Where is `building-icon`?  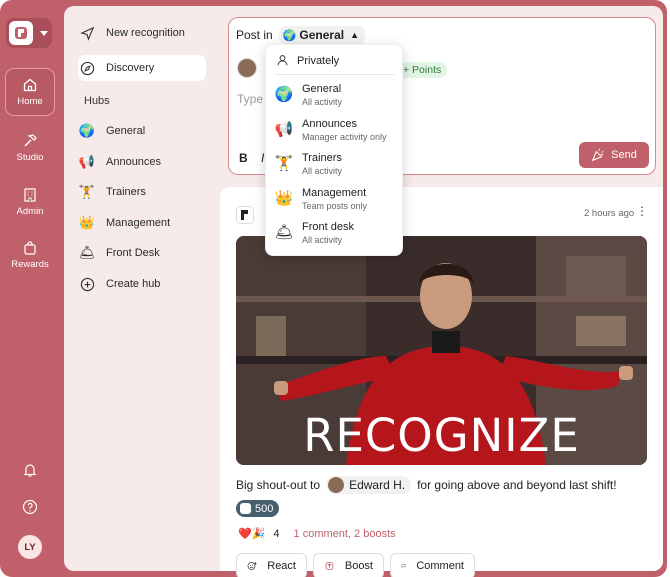
building-icon is located at coordinates (30, 195).